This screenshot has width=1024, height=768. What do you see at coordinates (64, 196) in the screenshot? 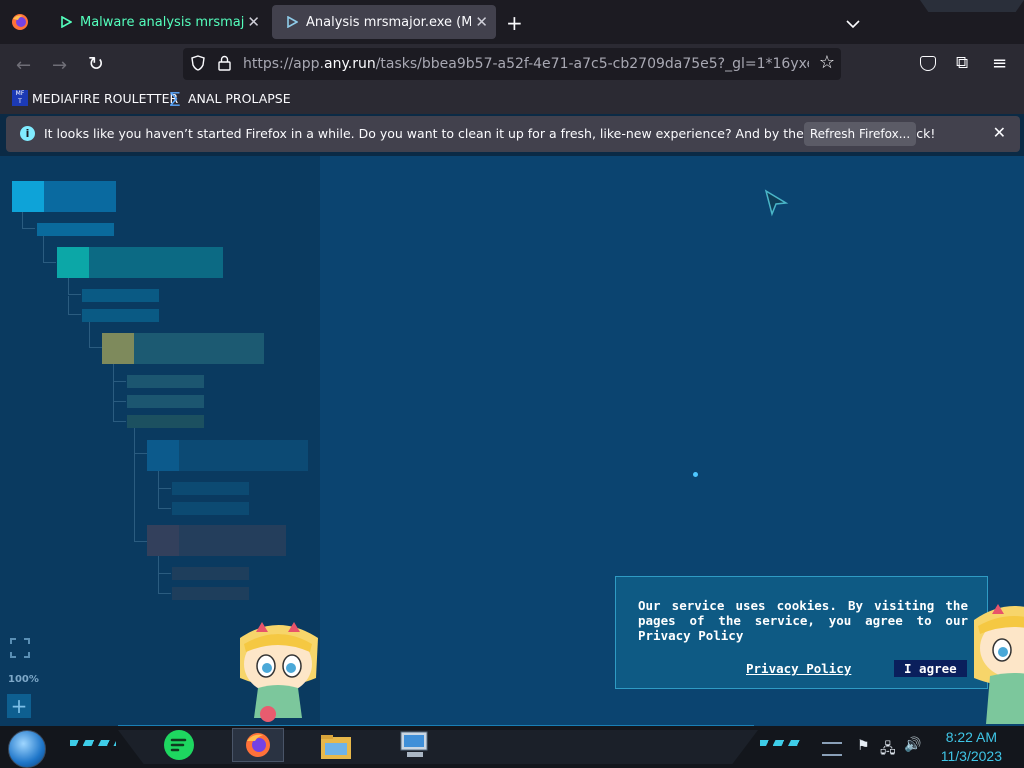
I see `tree-node-root` at bounding box center [64, 196].